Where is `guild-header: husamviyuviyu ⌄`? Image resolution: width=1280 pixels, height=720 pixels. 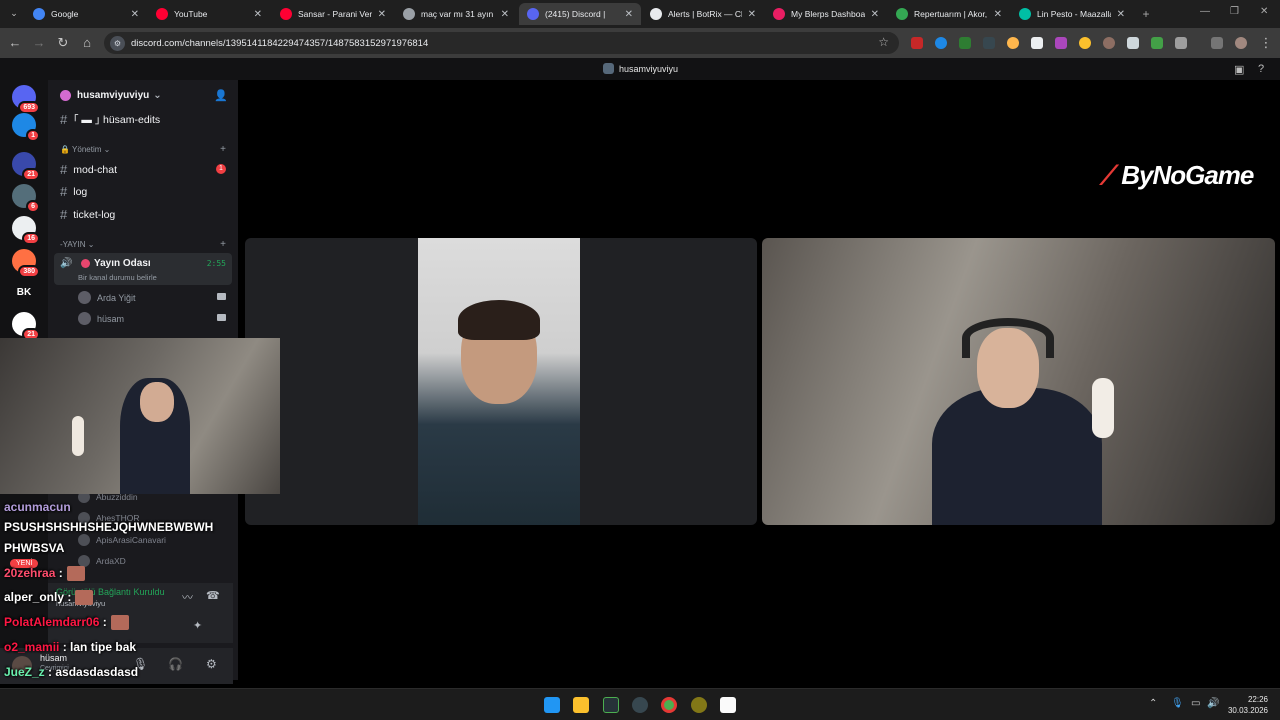
guild-header: husamviyuviyu ⌄ is located at coordinates (111, 95).